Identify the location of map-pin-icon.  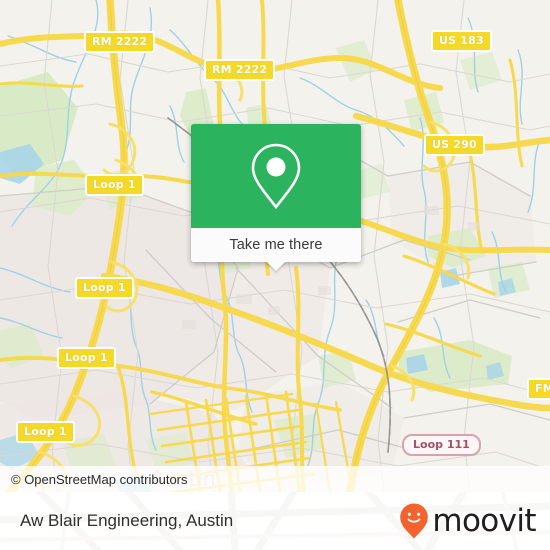
(276, 176).